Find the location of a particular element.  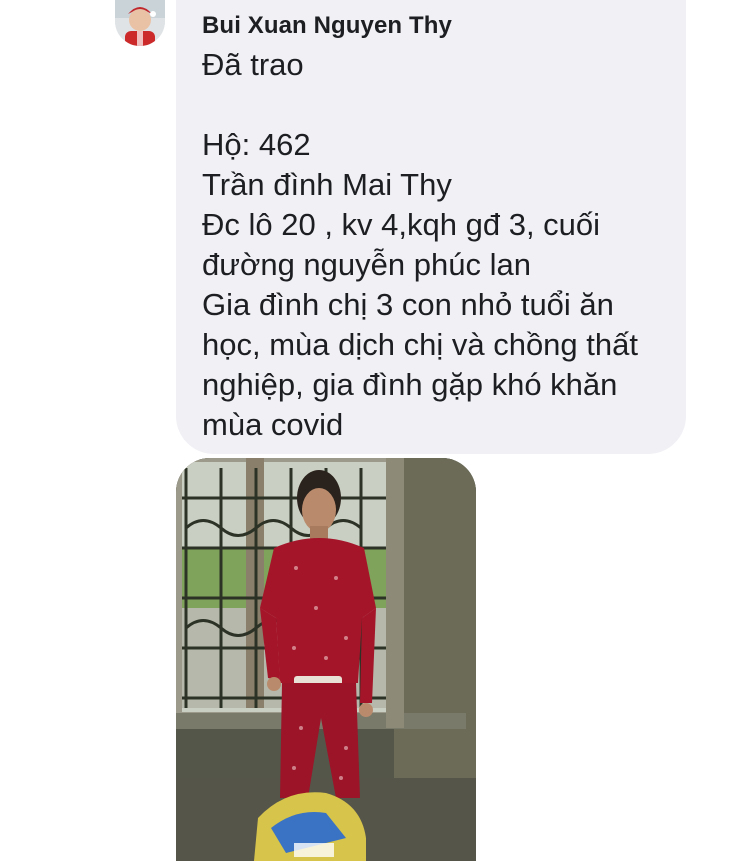

avatar-image is located at coordinates (140, 23).